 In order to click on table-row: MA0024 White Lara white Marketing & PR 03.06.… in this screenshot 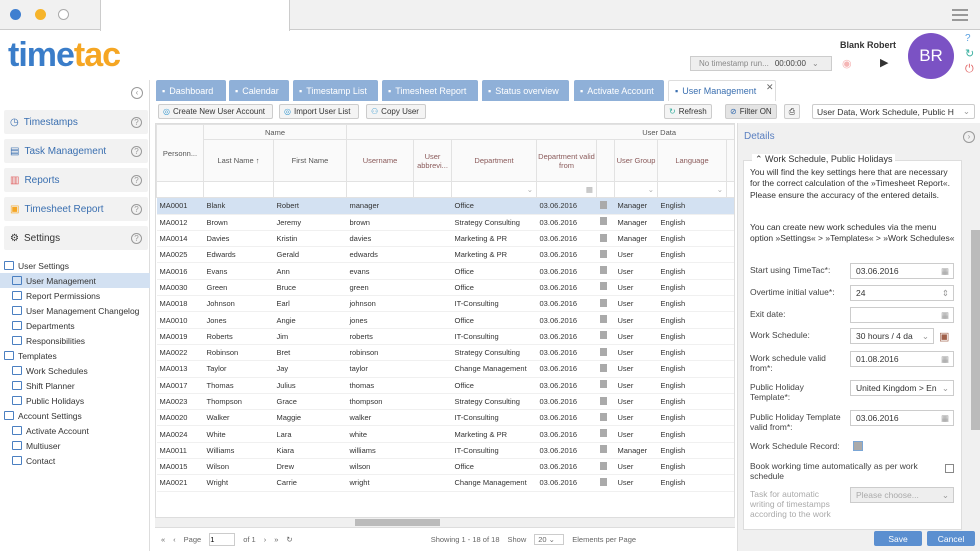, I will do `click(445, 434)`.